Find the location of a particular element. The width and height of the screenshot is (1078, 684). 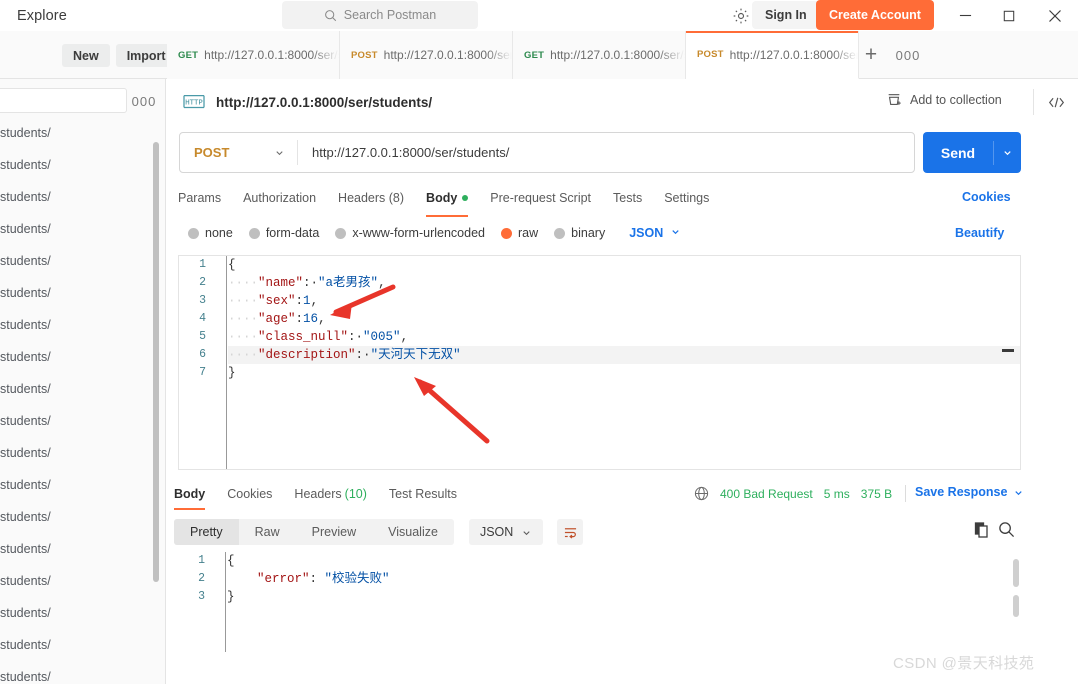

request-tab-1: POST http://127.0.0.1:8000/ser is located at coordinates (426, 55).